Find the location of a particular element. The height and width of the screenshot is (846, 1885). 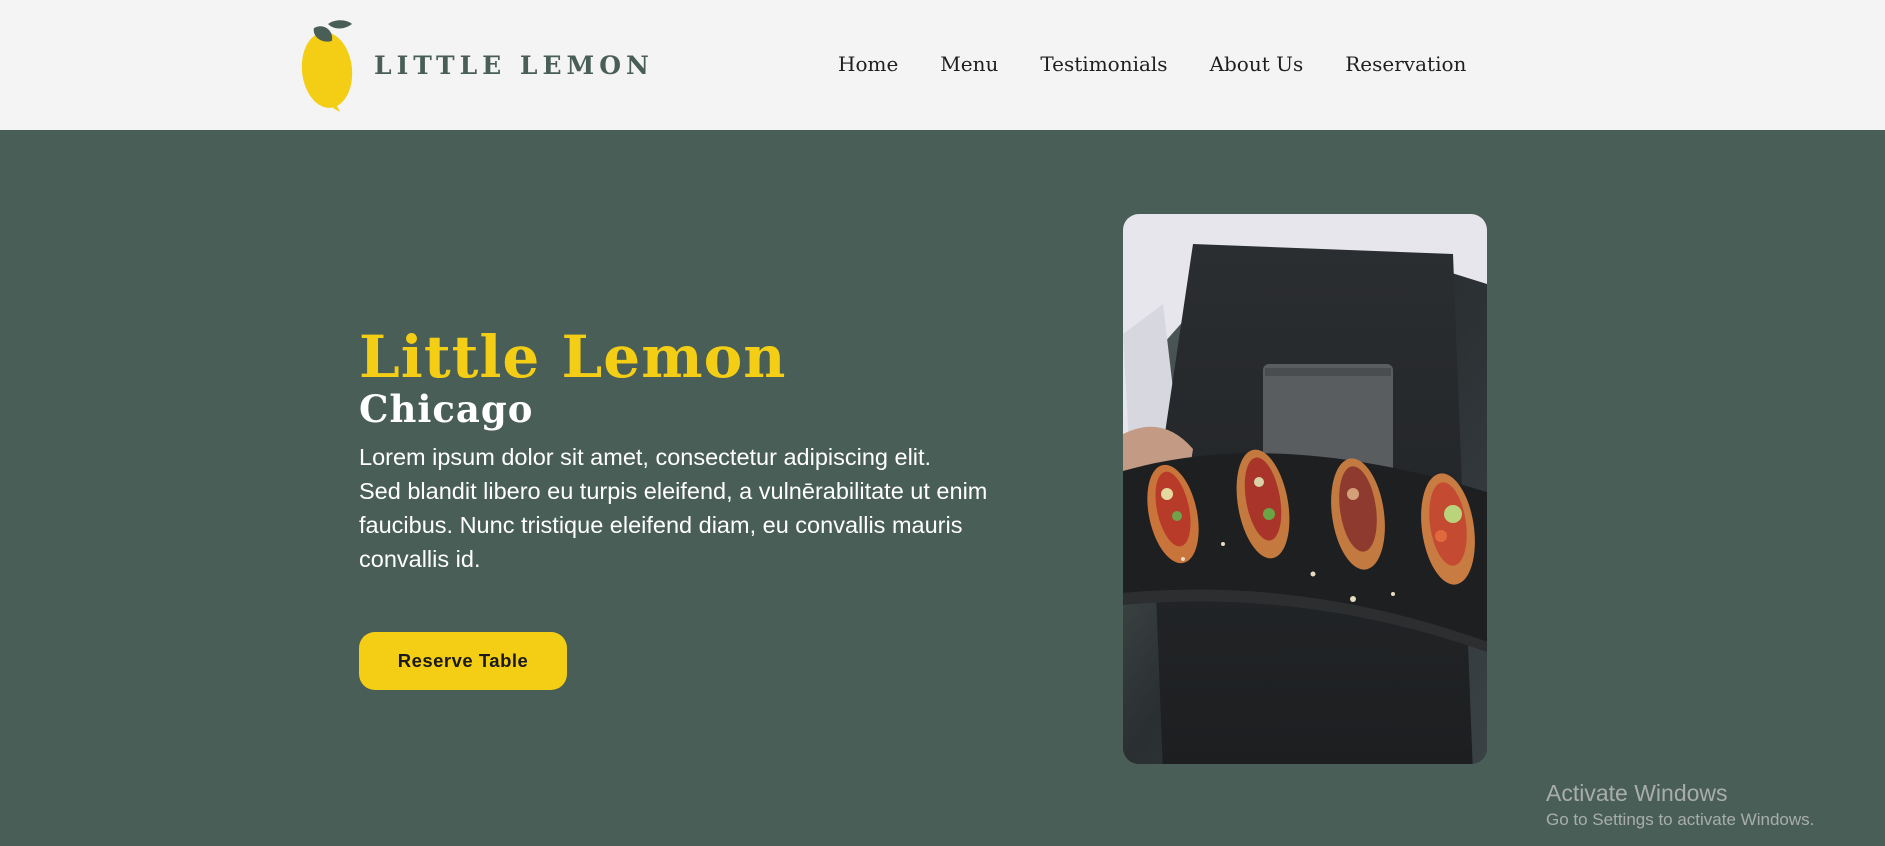

logo: LITTLE LEMON is located at coordinates (477, 65).